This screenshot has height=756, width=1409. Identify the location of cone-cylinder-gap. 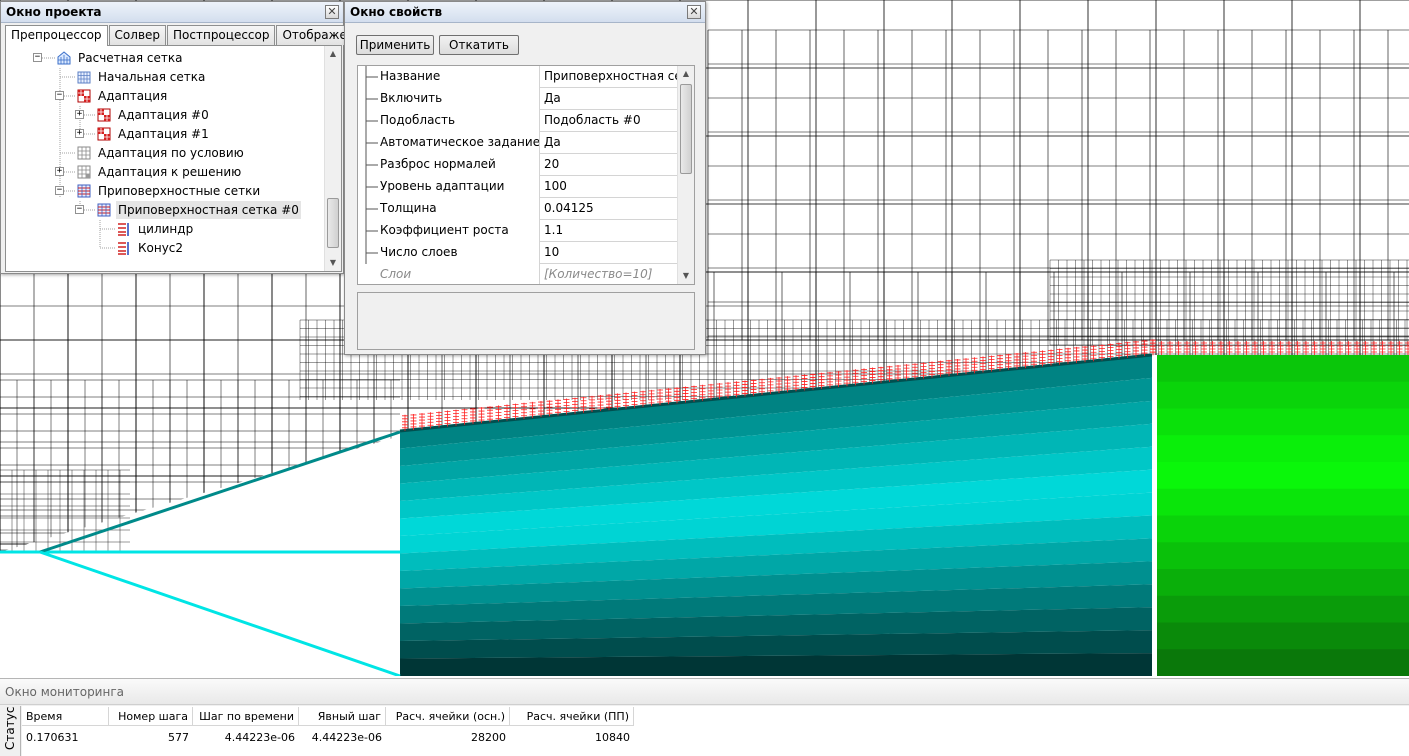
(1154, 515).